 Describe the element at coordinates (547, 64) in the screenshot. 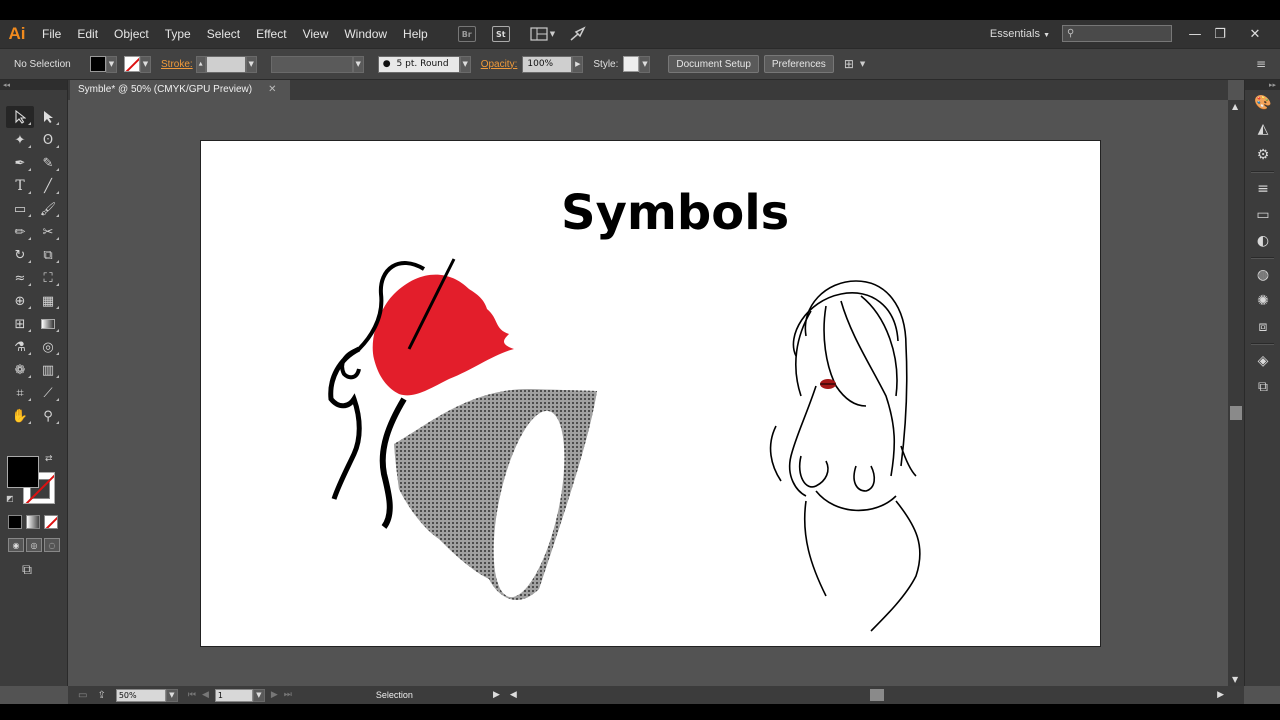

I see `opacity-input: 100%` at that location.